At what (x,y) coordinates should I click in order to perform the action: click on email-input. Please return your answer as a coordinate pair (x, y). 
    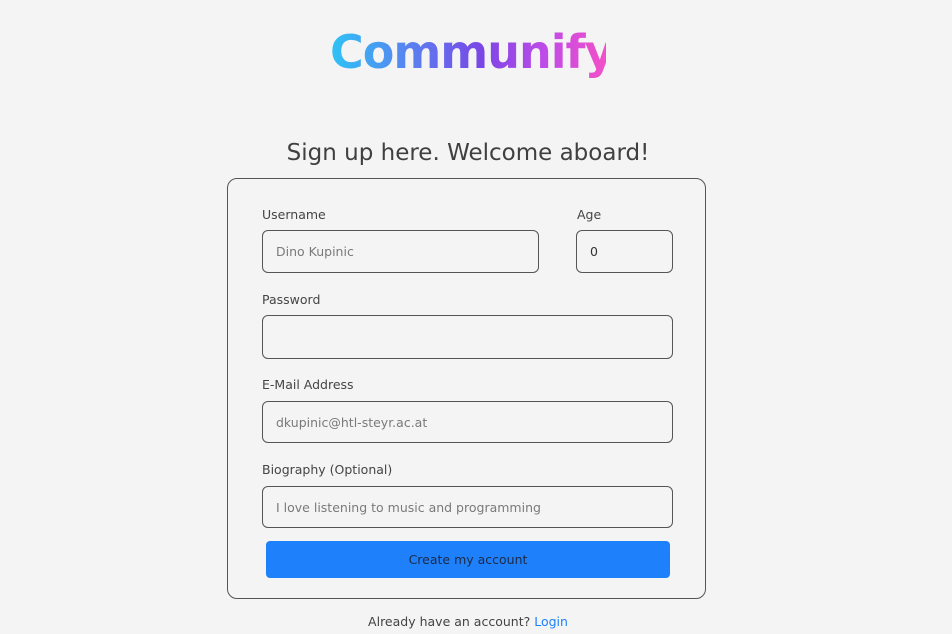
    Looking at the image, I should click on (467, 422).